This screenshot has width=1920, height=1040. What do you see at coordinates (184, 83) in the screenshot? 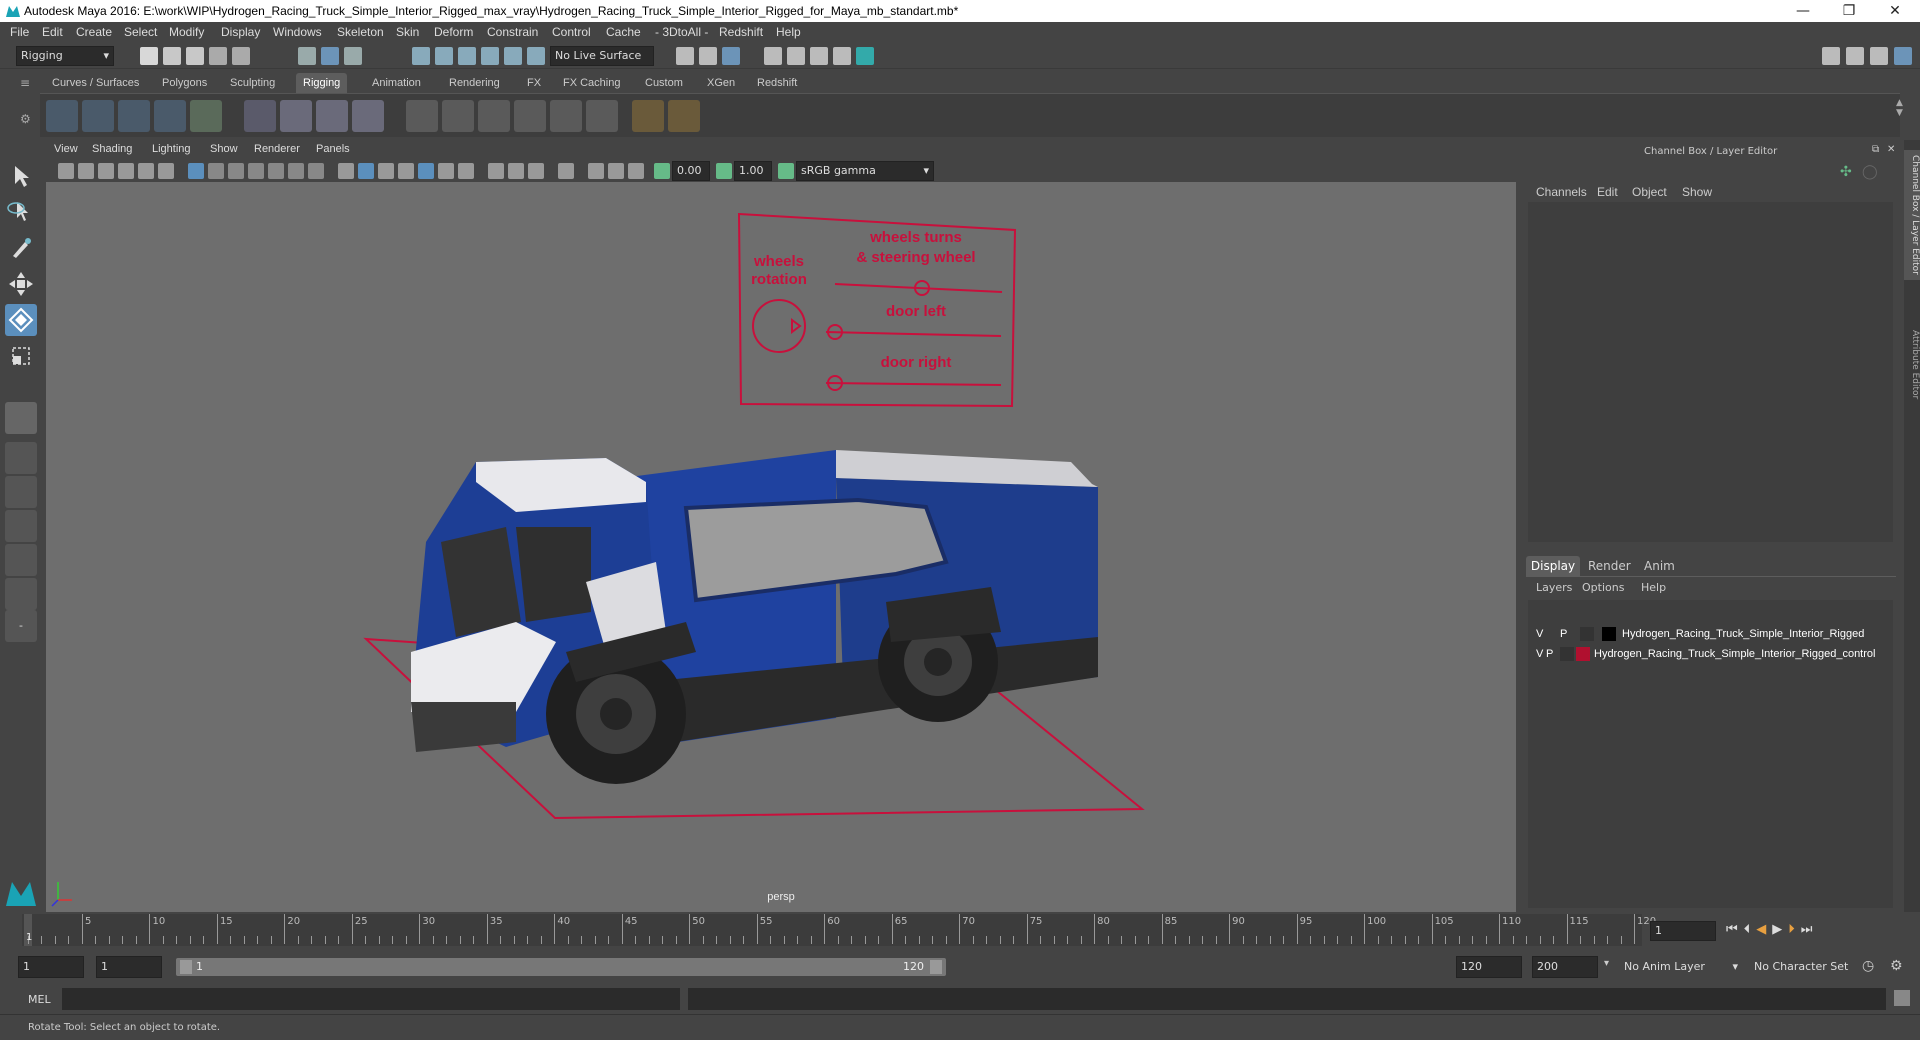
I see `shelf-tab-polygons: Polygons` at bounding box center [184, 83].